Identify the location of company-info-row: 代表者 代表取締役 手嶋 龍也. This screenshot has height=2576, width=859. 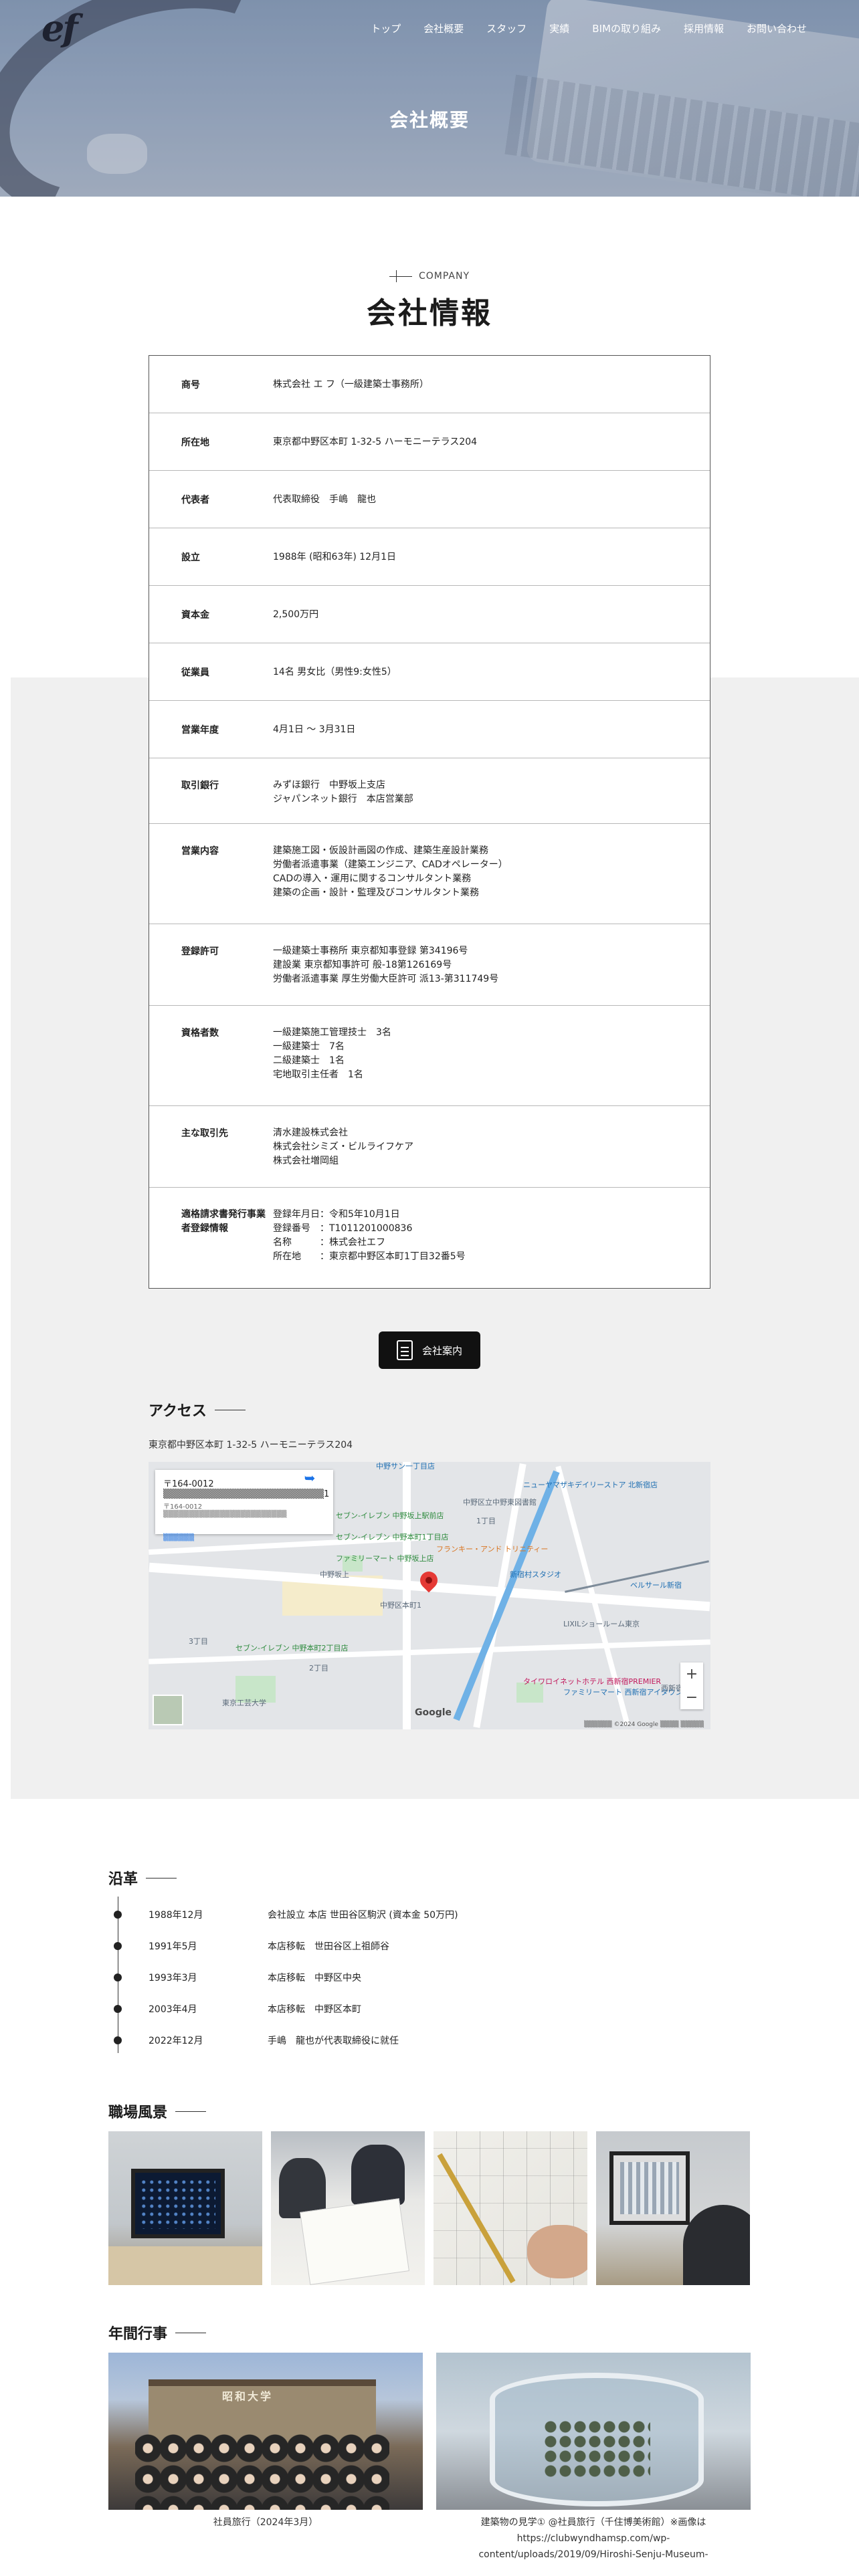
(429, 500).